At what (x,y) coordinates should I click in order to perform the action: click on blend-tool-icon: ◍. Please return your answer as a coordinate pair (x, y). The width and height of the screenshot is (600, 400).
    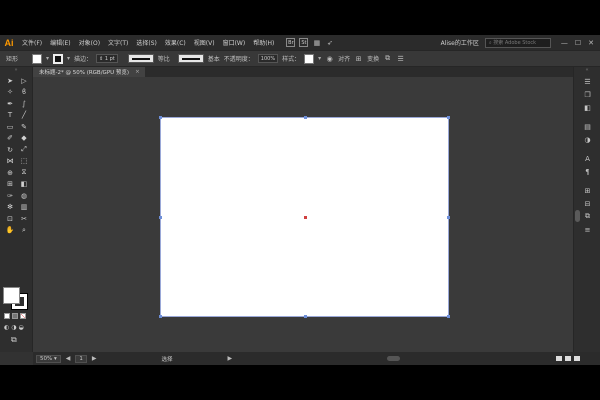
    Looking at the image, I should click on (24, 196).